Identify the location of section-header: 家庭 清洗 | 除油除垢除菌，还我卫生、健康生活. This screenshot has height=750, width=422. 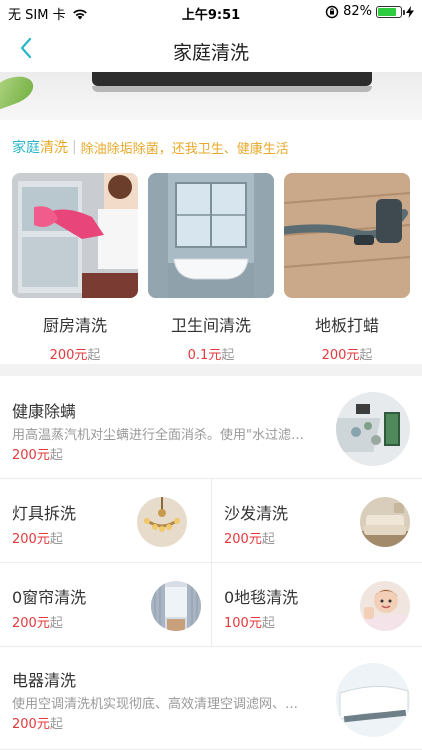
(150, 147).